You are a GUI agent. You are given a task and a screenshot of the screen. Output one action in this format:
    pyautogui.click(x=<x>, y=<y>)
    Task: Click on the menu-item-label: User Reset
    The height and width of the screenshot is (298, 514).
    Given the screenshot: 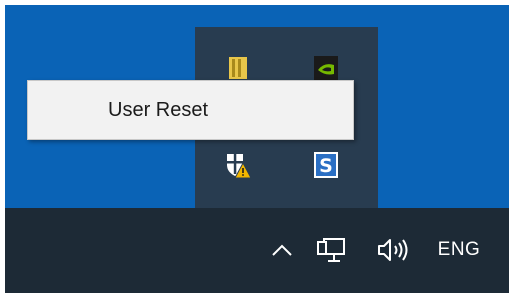 What is the action you would take?
    pyautogui.click(x=158, y=109)
    